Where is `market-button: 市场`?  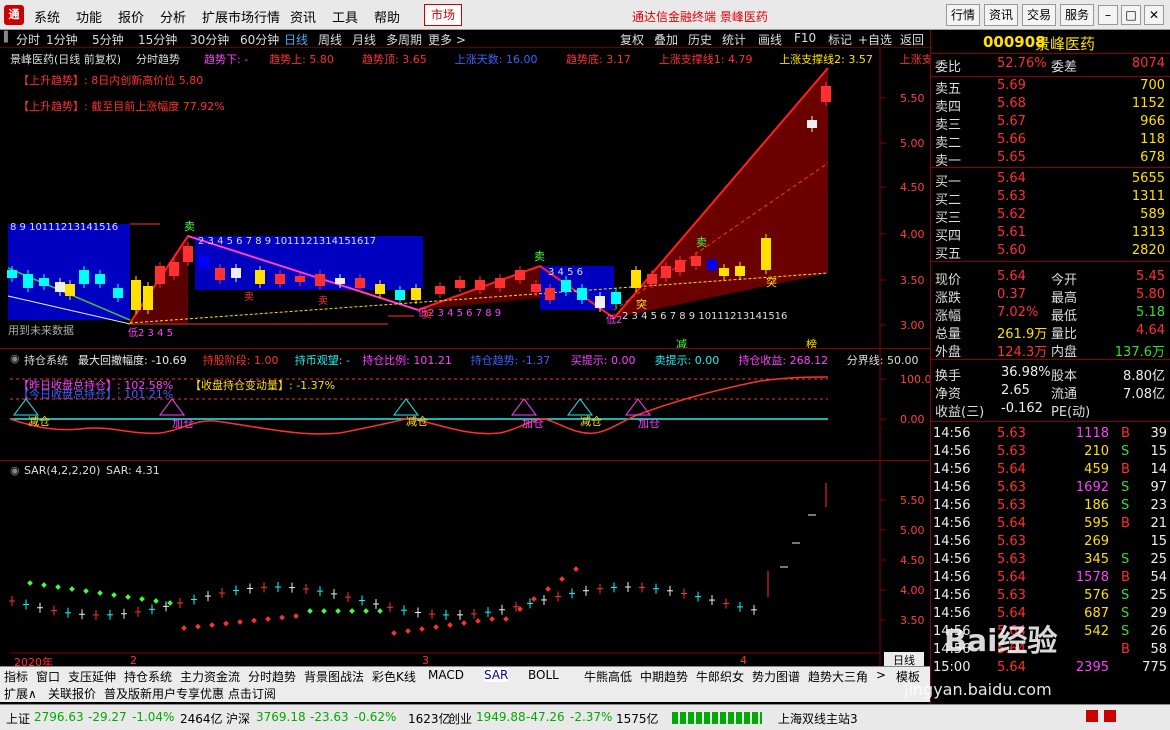 market-button: 市场 is located at coordinates (443, 15).